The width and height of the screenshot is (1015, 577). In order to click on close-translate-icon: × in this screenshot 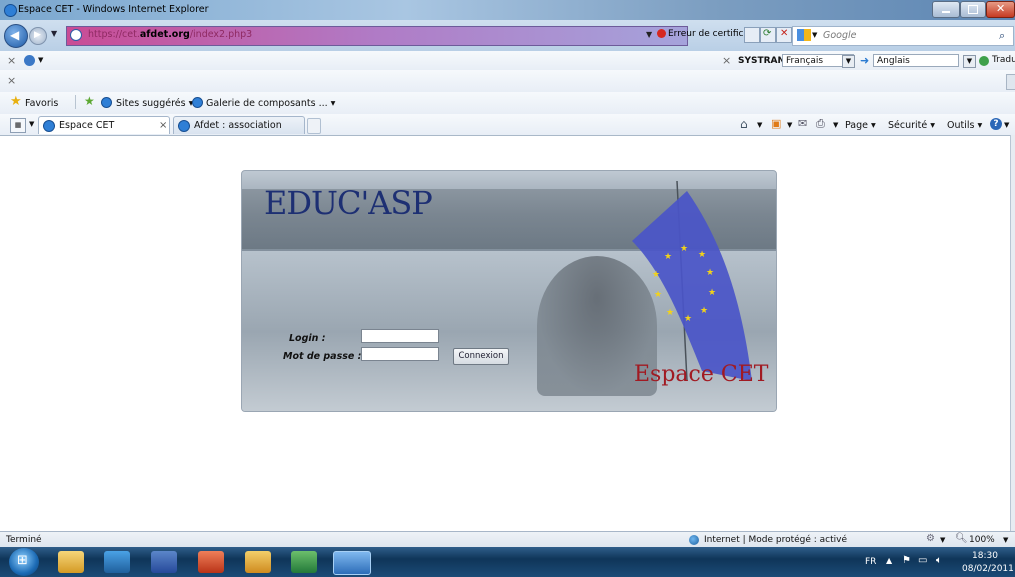, I will do `click(726, 60)`.